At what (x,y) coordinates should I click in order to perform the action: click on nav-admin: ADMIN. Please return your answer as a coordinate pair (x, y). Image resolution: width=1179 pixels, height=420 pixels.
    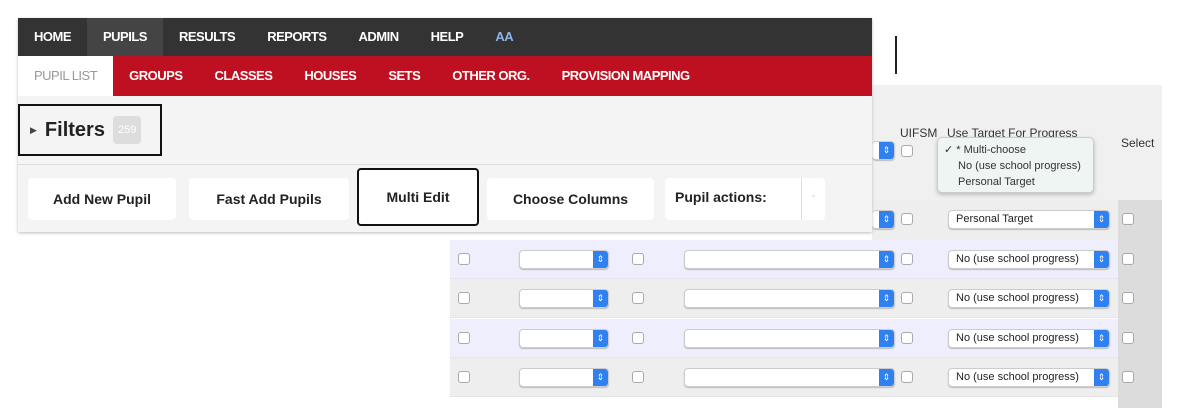
    Looking at the image, I should click on (379, 37).